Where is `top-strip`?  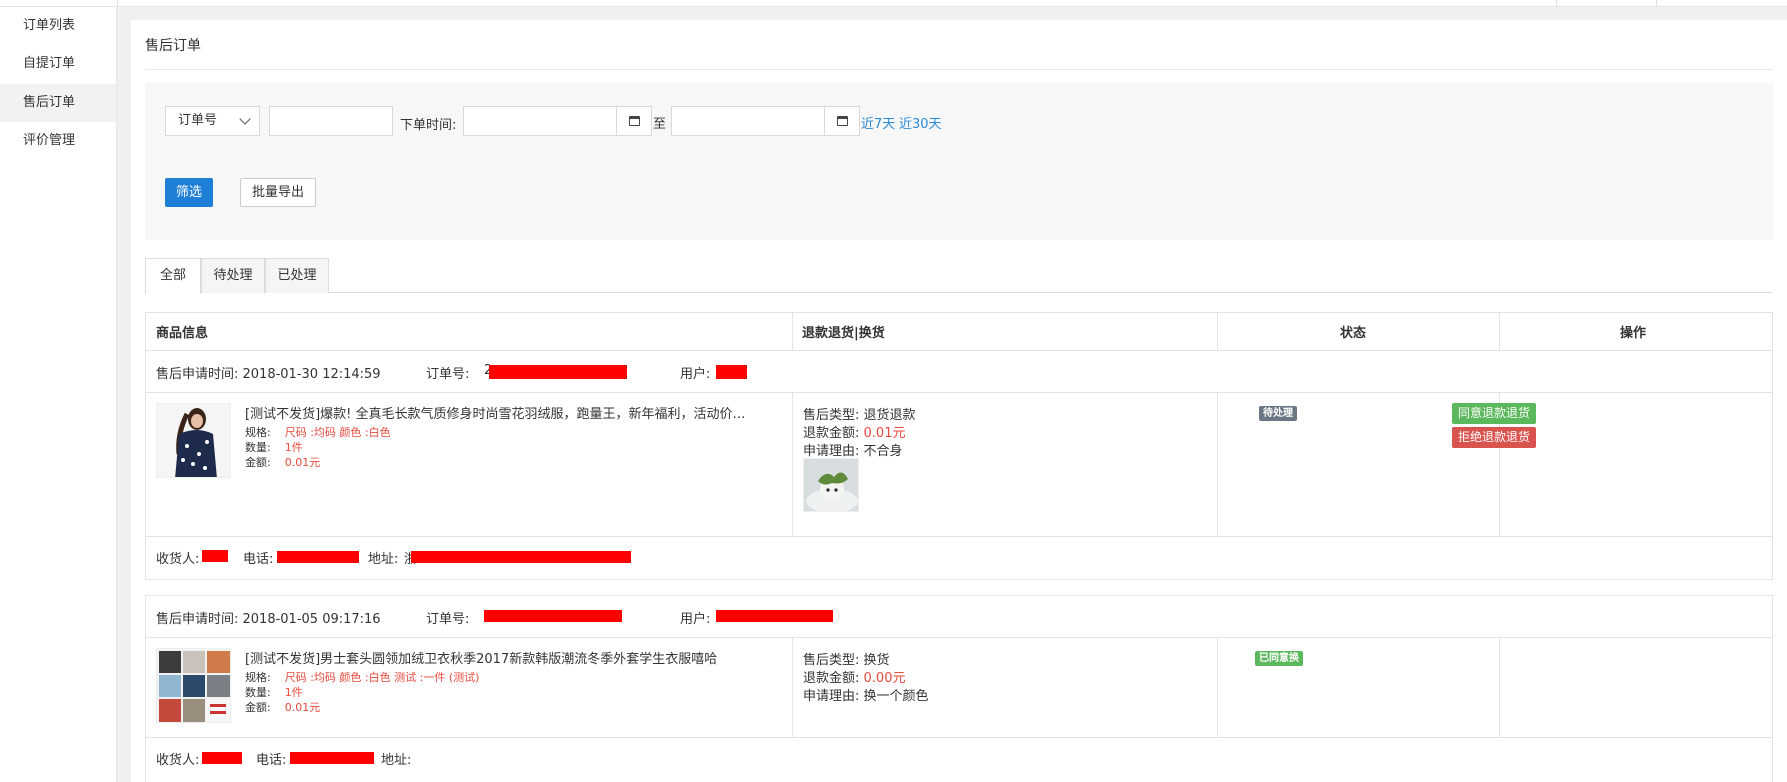 top-strip is located at coordinates (893, 3).